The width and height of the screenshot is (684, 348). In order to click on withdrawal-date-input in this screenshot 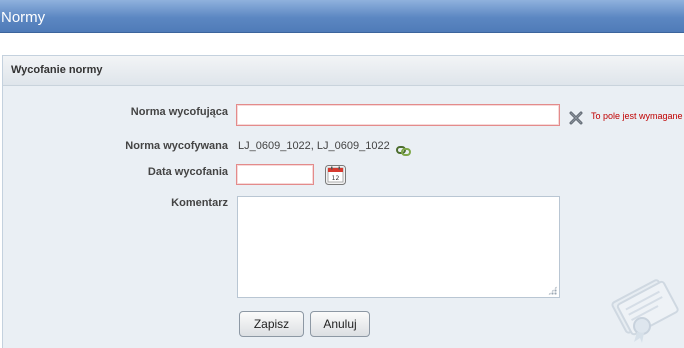, I will do `click(275, 174)`.